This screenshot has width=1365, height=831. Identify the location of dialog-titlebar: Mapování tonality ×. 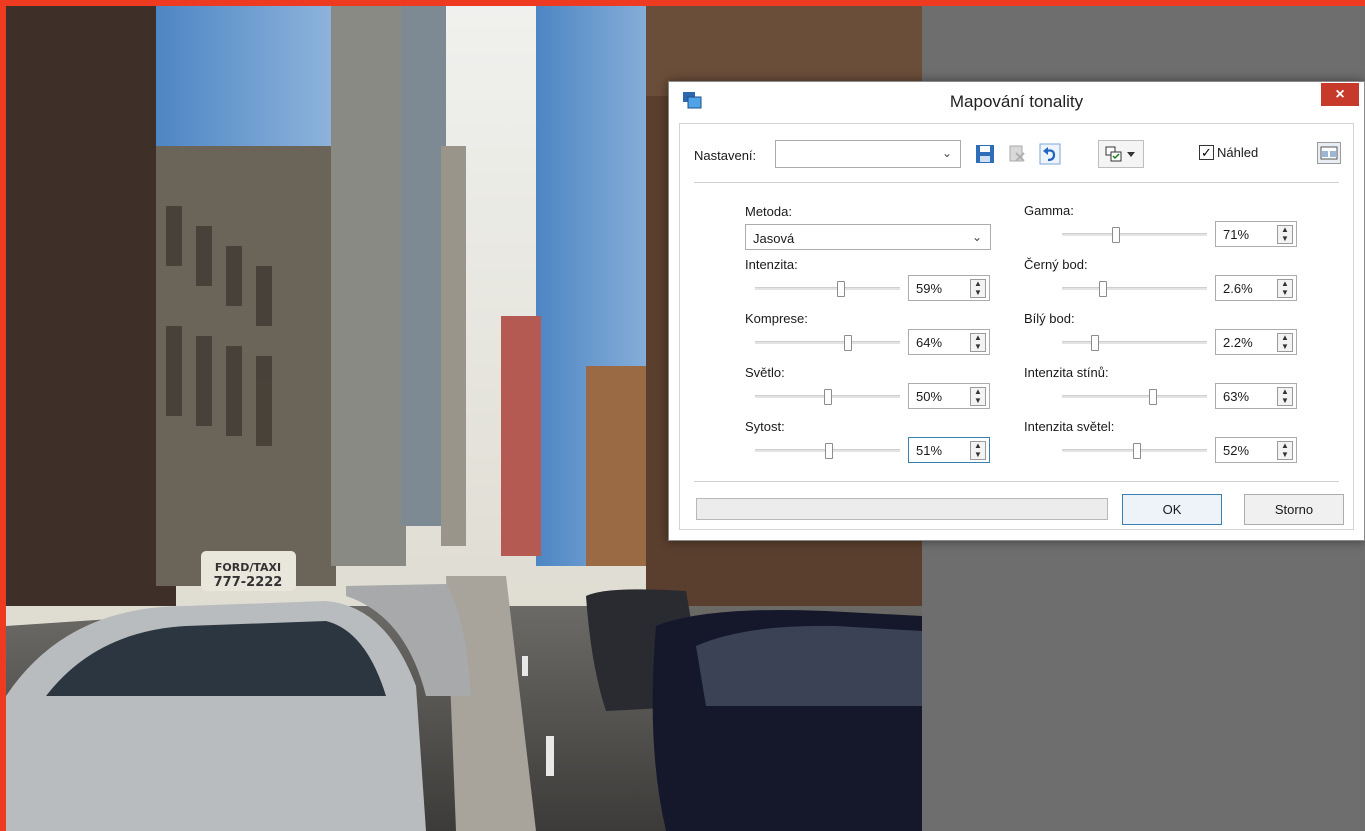
(1016, 102).